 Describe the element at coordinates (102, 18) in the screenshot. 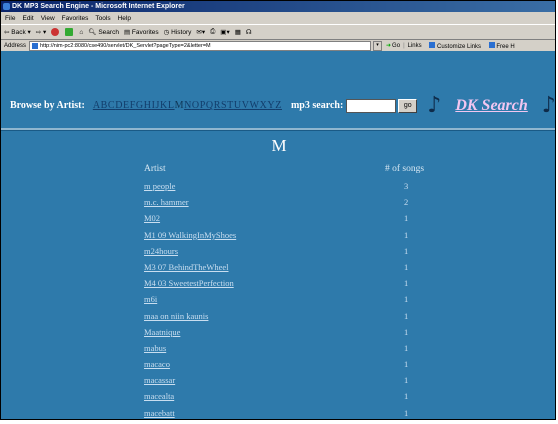

I see `menu-tools: Tools` at that location.